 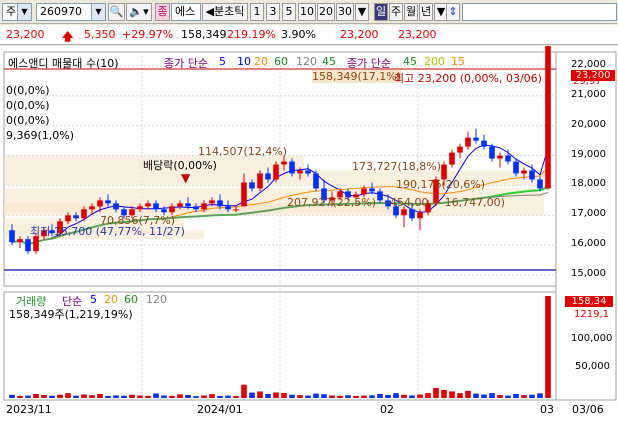 I want to click on price-ytick: 22,000, so click(x=588, y=64).